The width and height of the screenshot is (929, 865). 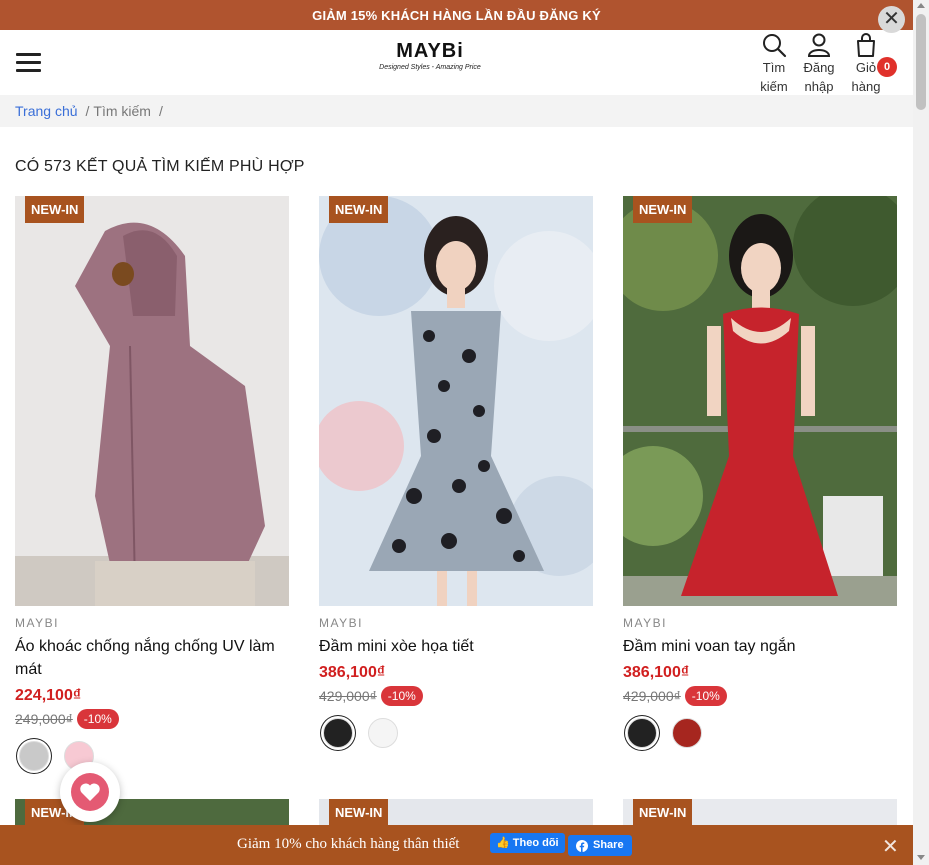 I want to click on logo-tagline: Designed Styles - Amazing Price, so click(x=430, y=67).